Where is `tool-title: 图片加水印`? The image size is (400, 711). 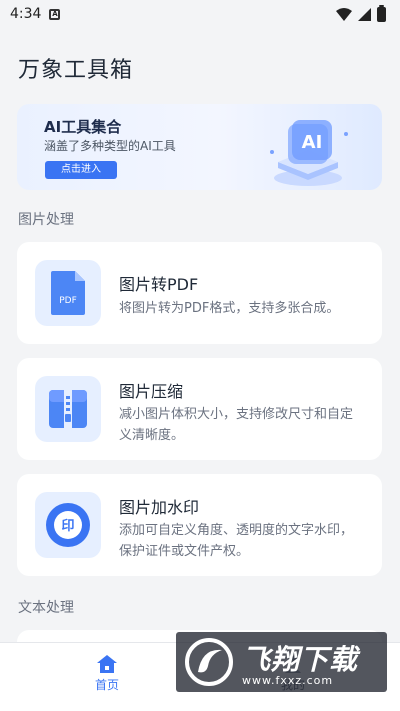
tool-title: 图片加水印 is located at coordinates (159, 507).